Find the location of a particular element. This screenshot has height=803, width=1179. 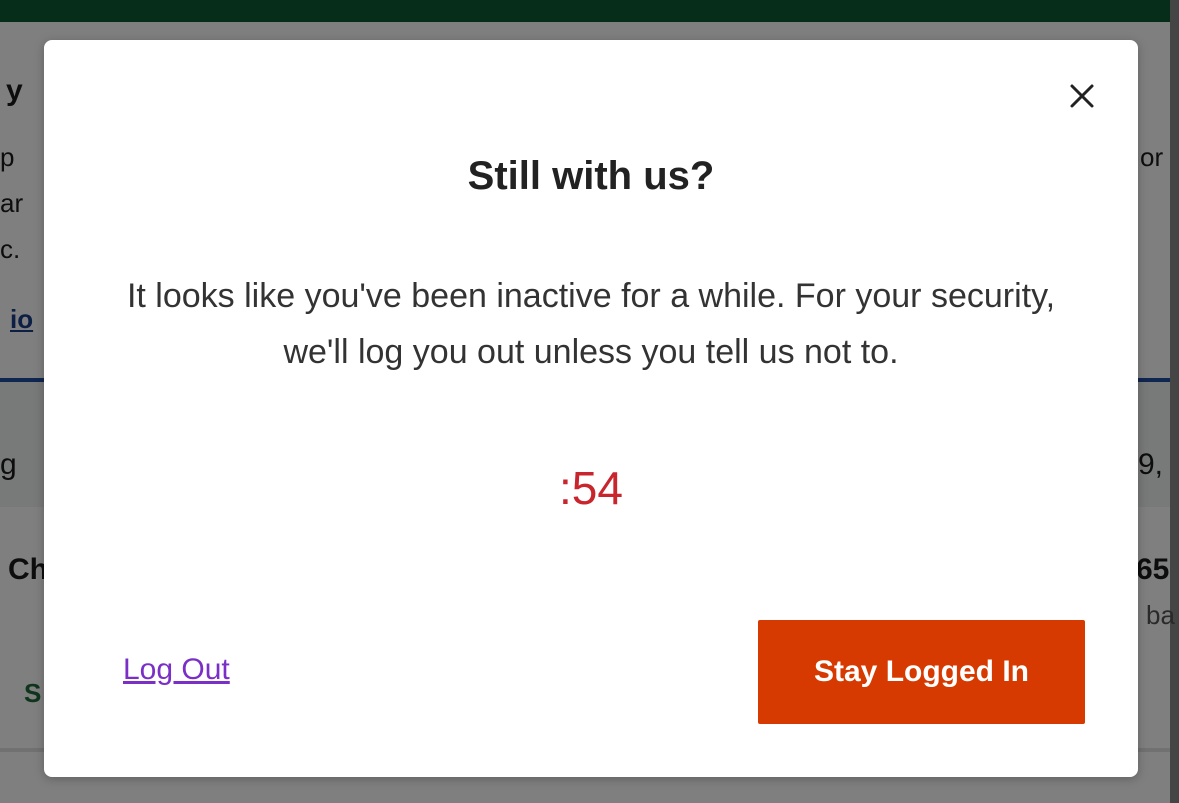

log-out-link: Log Out is located at coordinates (176, 670).